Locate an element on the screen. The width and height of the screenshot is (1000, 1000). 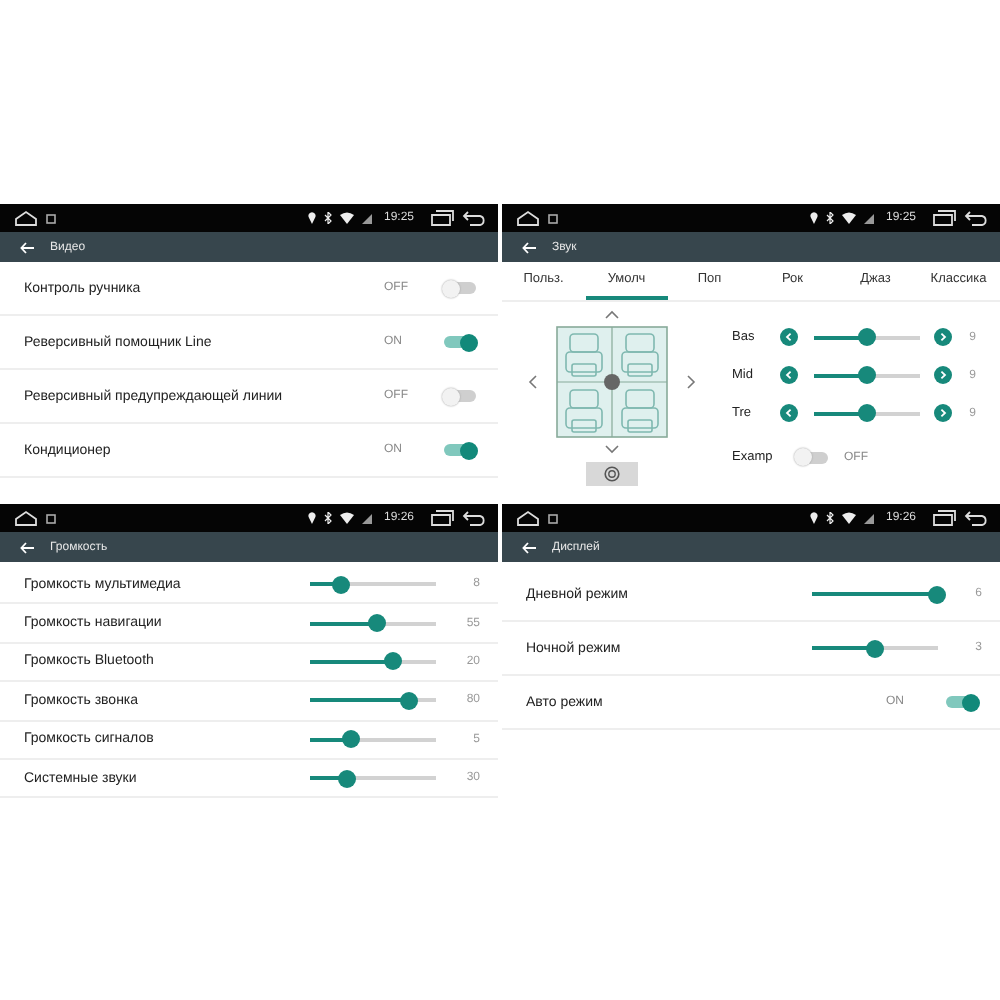
ring-icon is located at coordinates (612, 474).